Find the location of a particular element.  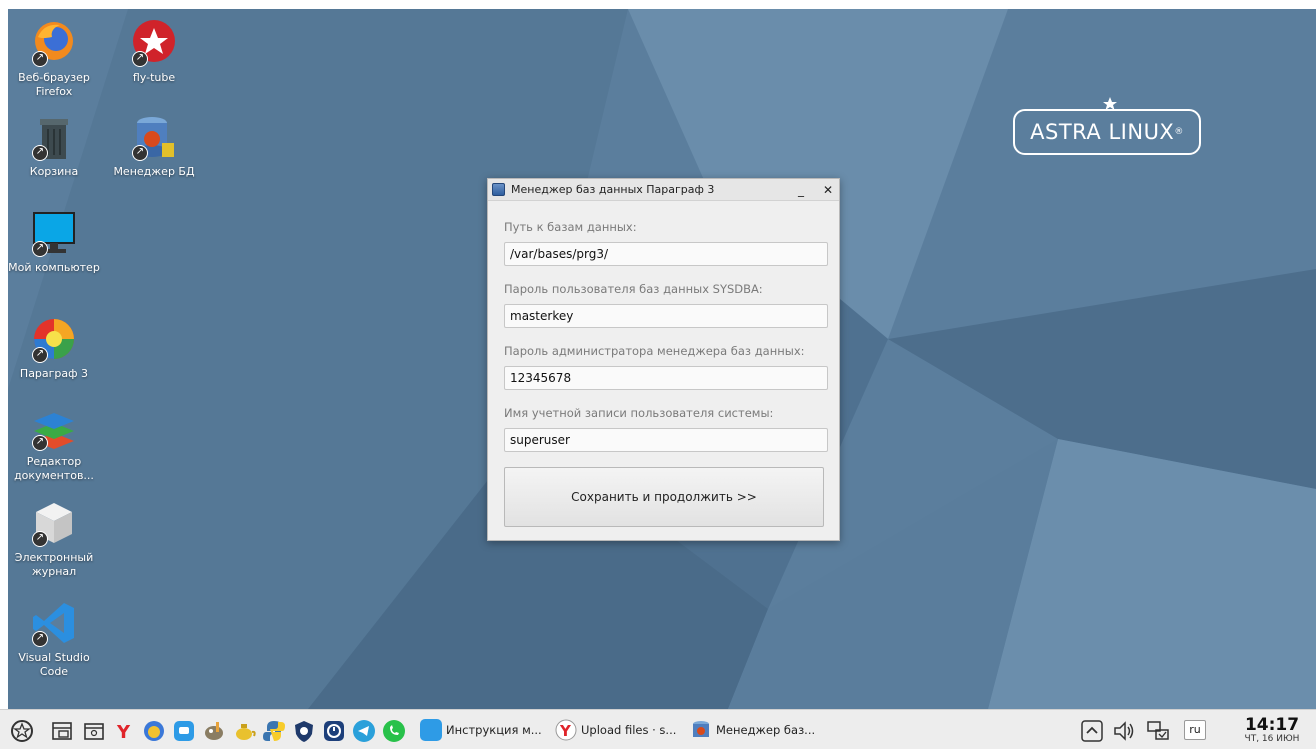

app-icon is located at coordinates (498, 189).